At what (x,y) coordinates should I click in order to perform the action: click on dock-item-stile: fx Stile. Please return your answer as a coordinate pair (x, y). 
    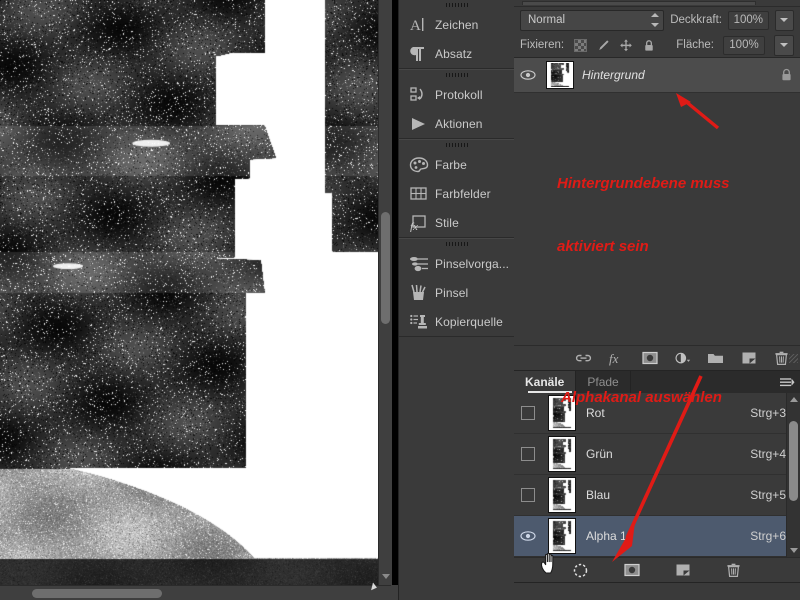
    Looking at the image, I should click on (457, 222).